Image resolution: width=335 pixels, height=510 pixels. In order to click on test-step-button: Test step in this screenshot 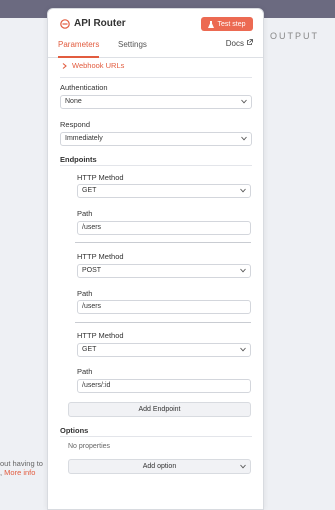, I will do `click(227, 24)`.